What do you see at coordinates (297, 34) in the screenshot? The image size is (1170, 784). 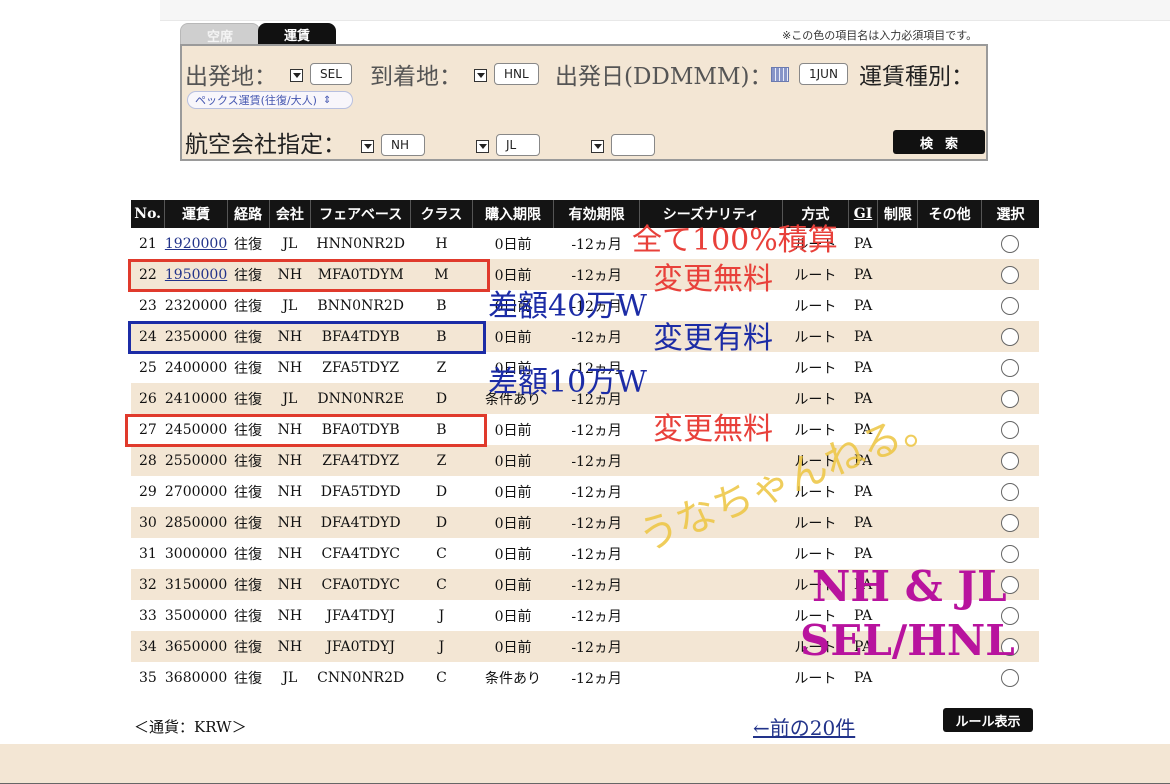 I see `tab-fares: 運賃` at bounding box center [297, 34].